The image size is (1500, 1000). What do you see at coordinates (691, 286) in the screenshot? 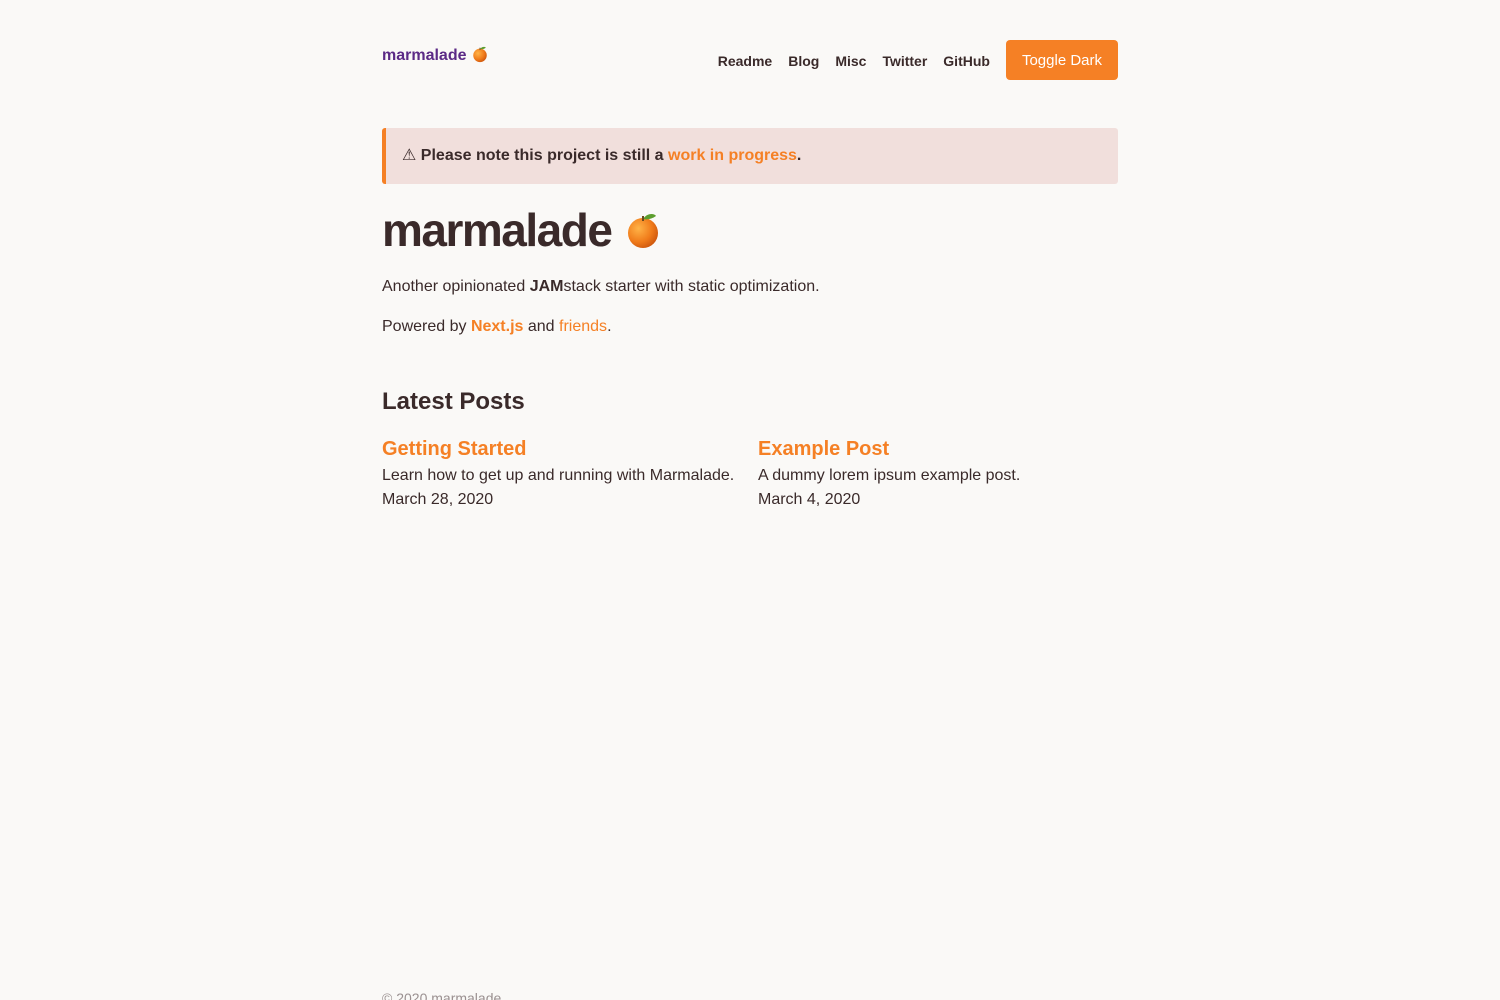
I see `intro-text-after: stack starter with static optimization.` at bounding box center [691, 286].